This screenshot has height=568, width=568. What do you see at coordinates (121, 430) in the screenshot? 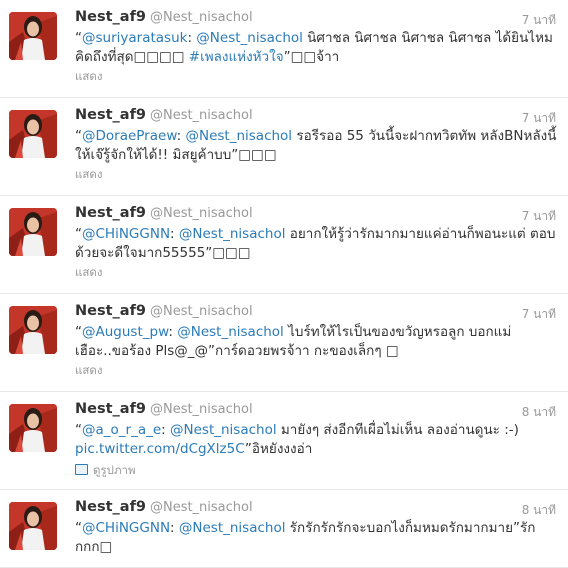
I see `mention-link: @a_o_r_a_e` at bounding box center [121, 430].